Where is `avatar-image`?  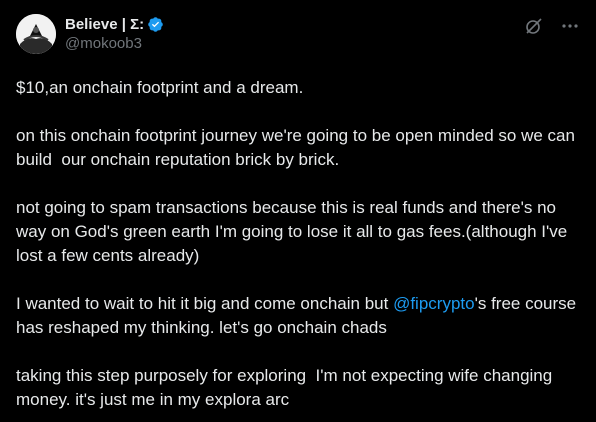
avatar-image is located at coordinates (36, 34).